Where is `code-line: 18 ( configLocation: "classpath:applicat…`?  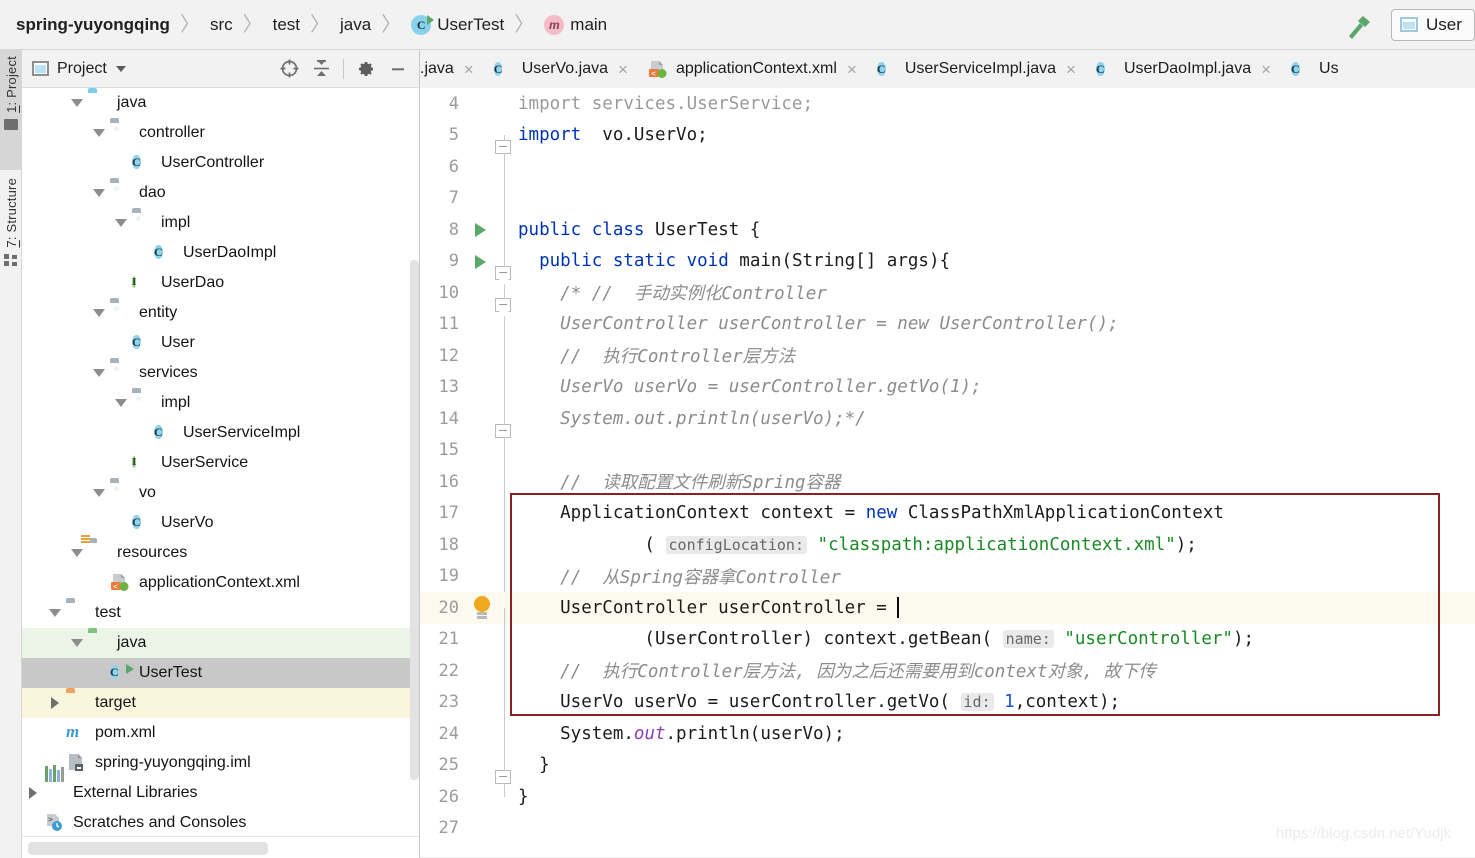 code-line: 18 ( configLocation: "classpath:applicat… is located at coordinates (947, 553).